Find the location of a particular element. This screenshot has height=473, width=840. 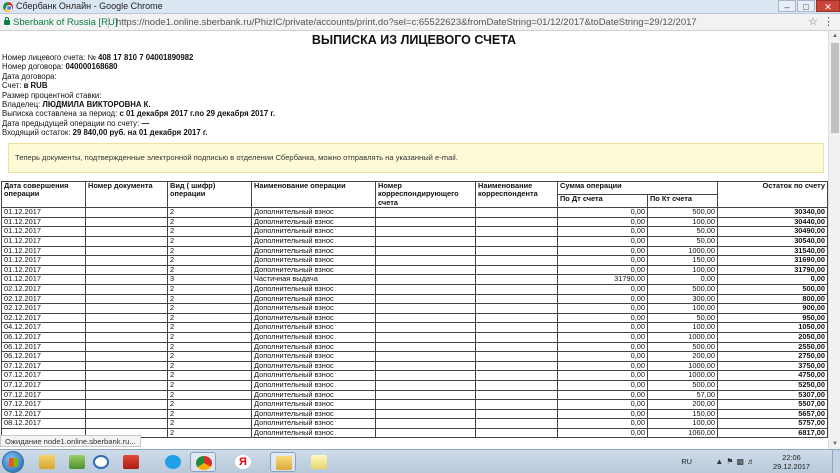

cell-balance: 5657,00 is located at coordinates (772, 414).